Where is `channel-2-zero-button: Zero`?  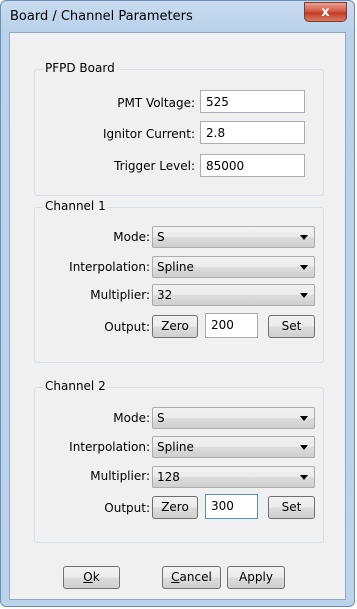
channel-2-zero-button: Zero is located at coordinates (175, 507).